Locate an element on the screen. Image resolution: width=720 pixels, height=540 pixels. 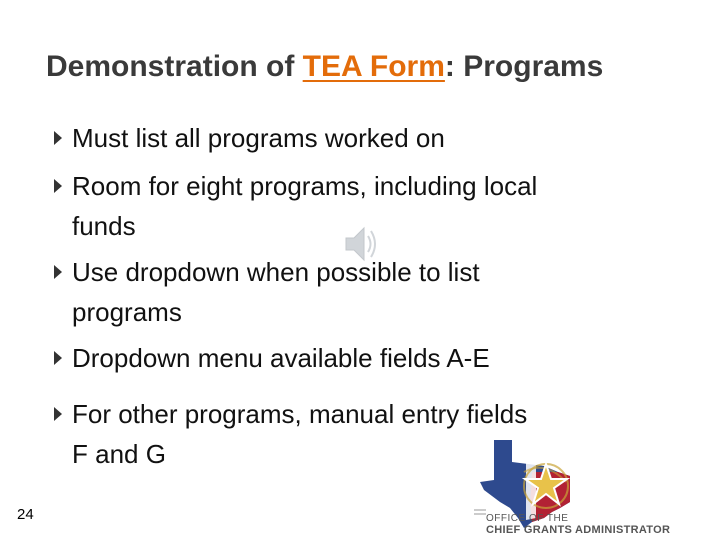
bullet-item: Dropdown menu available fields A-E is located at coordinates (364, 358).